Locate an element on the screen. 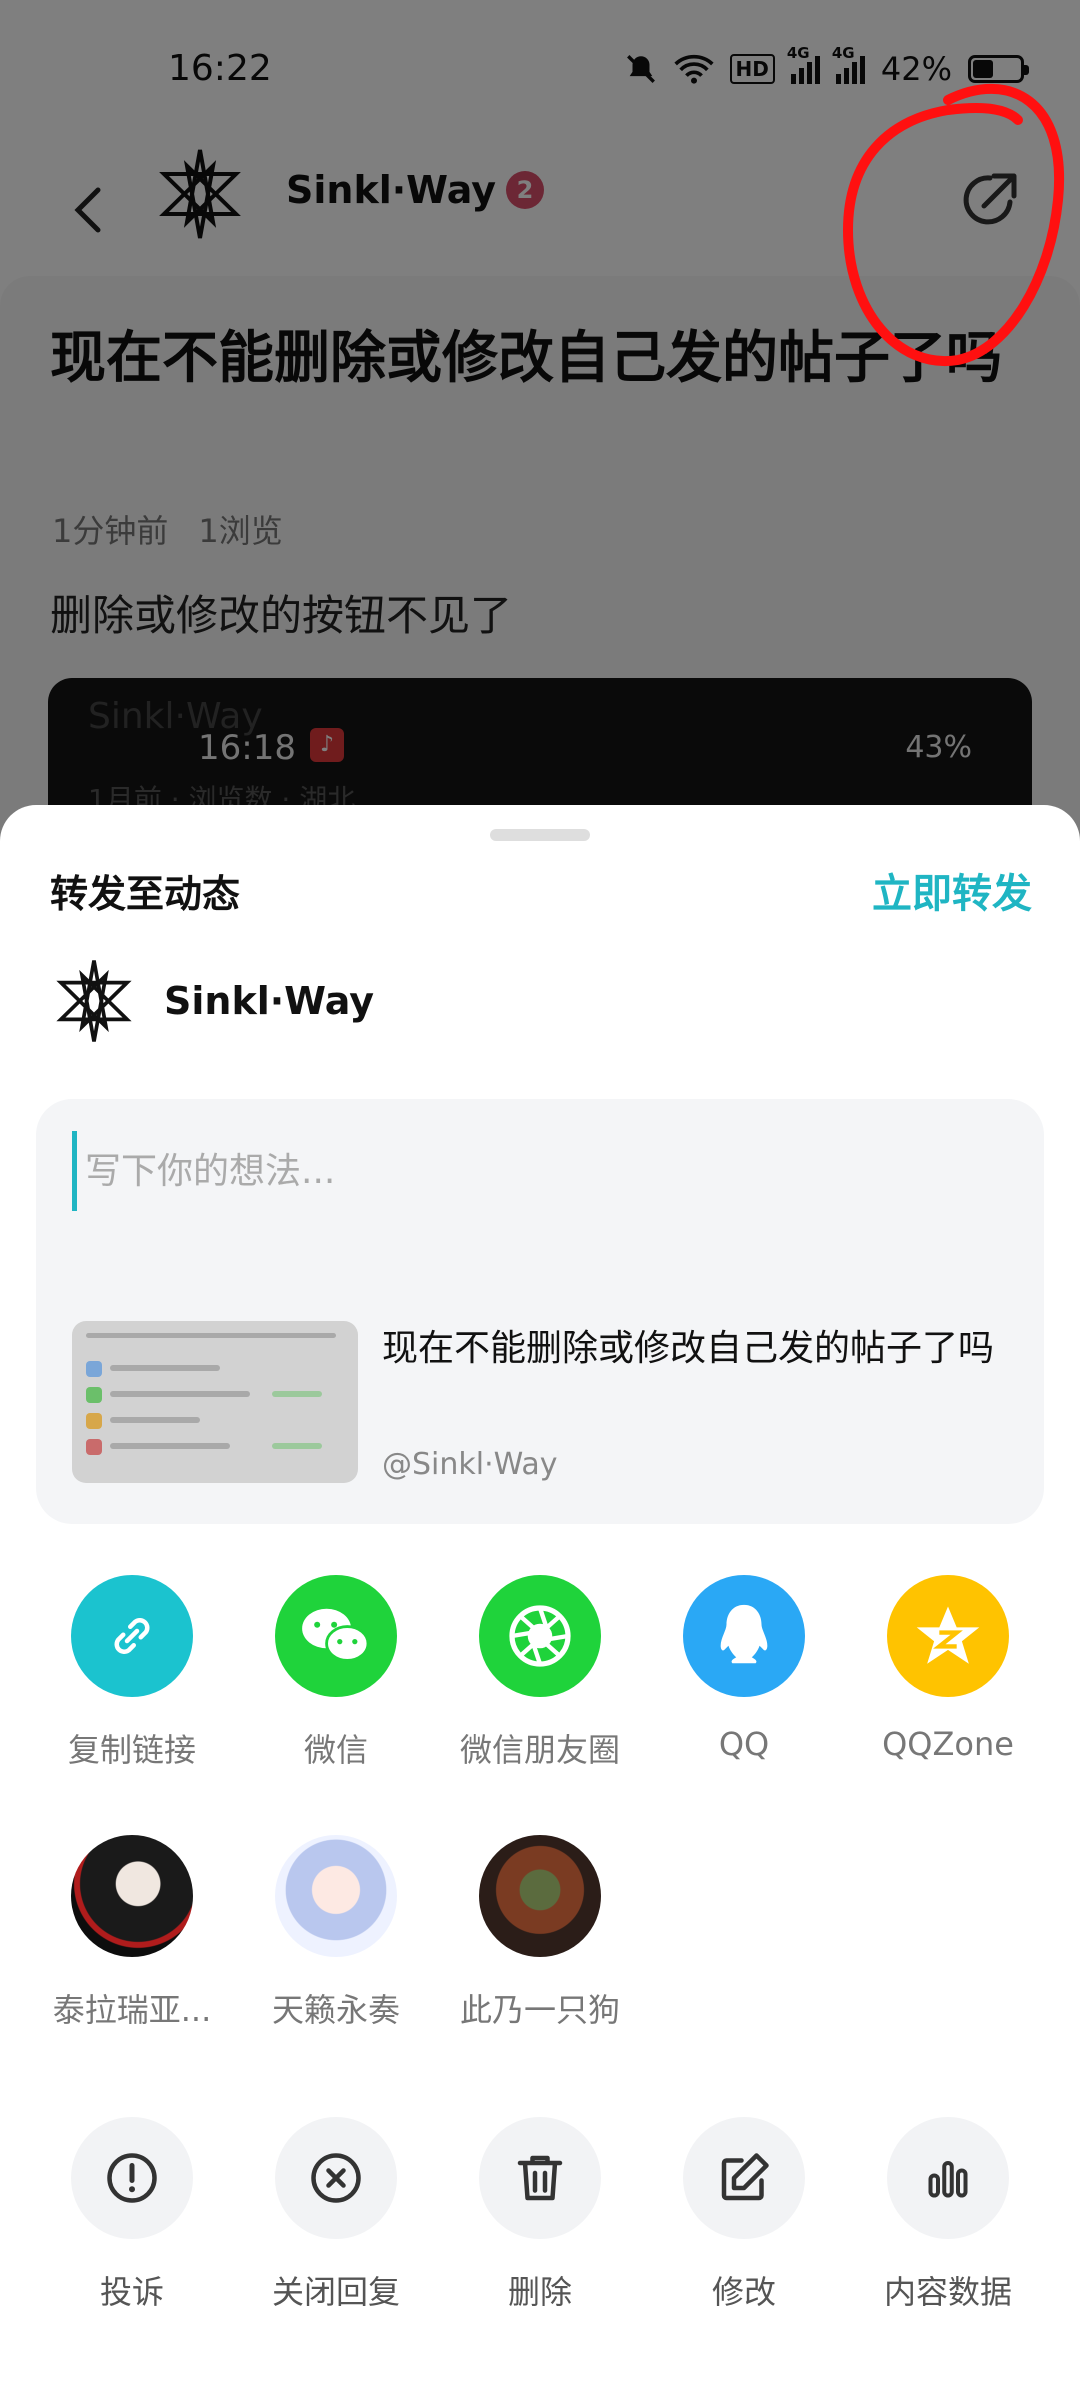  bar-chart-icon is located at coordinates (948, 2178).